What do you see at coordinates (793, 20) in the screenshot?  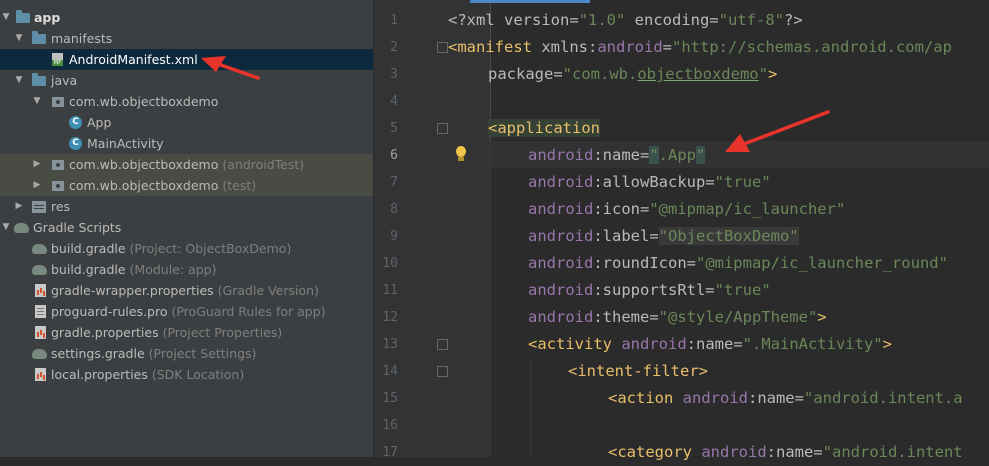 I see `code-token: ?>` at bounding box center [793, 20].